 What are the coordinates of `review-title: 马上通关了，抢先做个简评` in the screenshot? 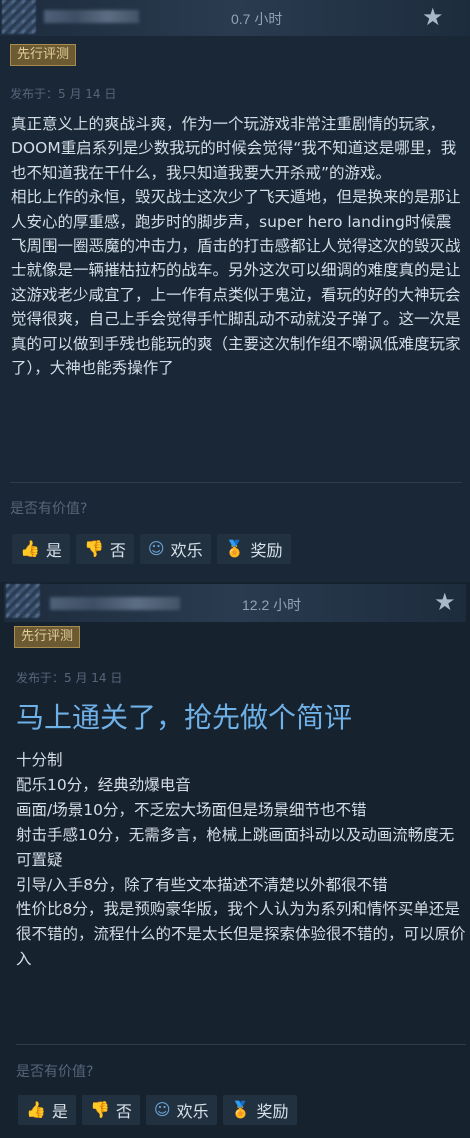 It's located at (184, 717).